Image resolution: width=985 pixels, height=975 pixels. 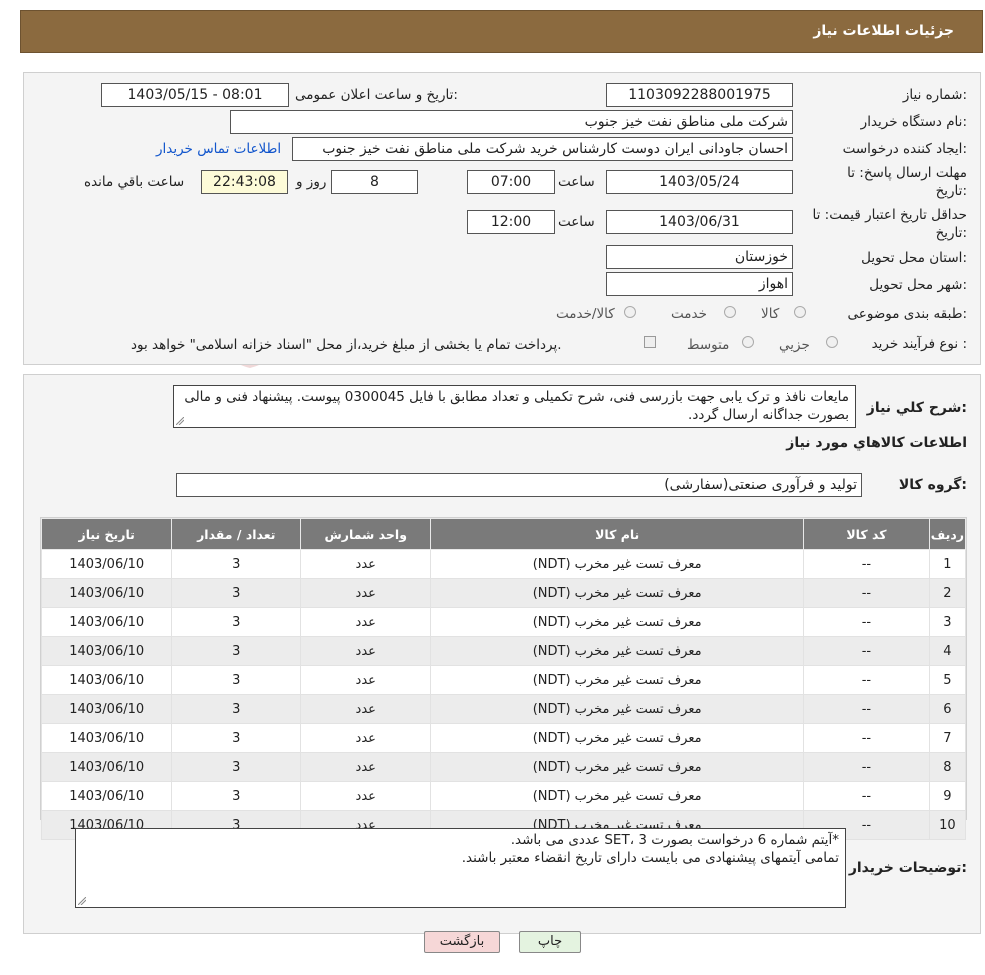 What do you see at coordinates (907, 314) in the screenshot?
I see `category-label: طبقه بندی موضوعی:` at bounding box center [907, 314].